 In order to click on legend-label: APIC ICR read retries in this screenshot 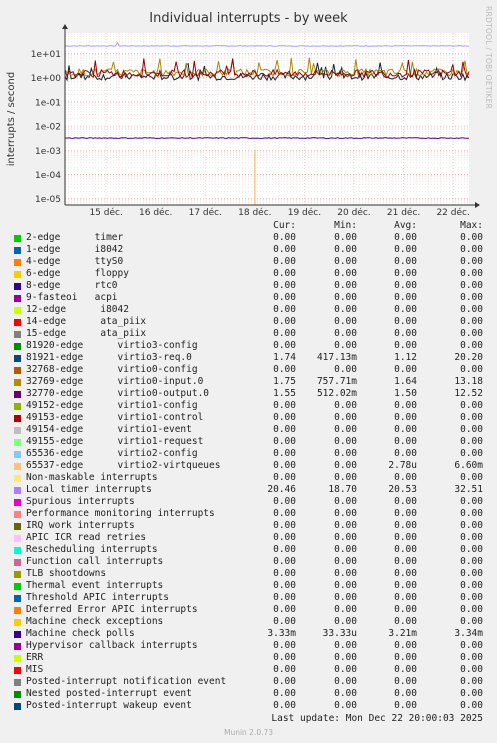, I will do `click(86, 537)`.